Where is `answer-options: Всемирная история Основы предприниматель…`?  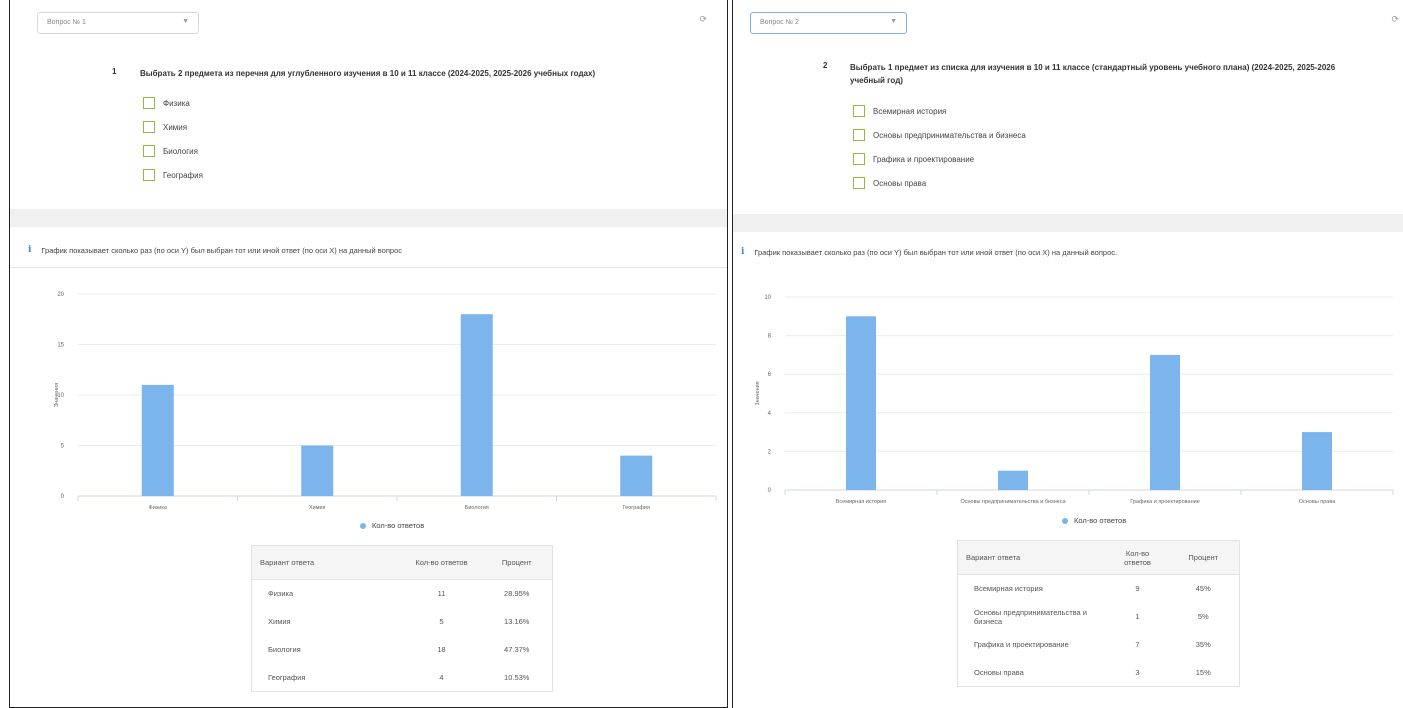 answer-options: Всемирная история Основы предприниматель… is located at coordinates (939, 147).